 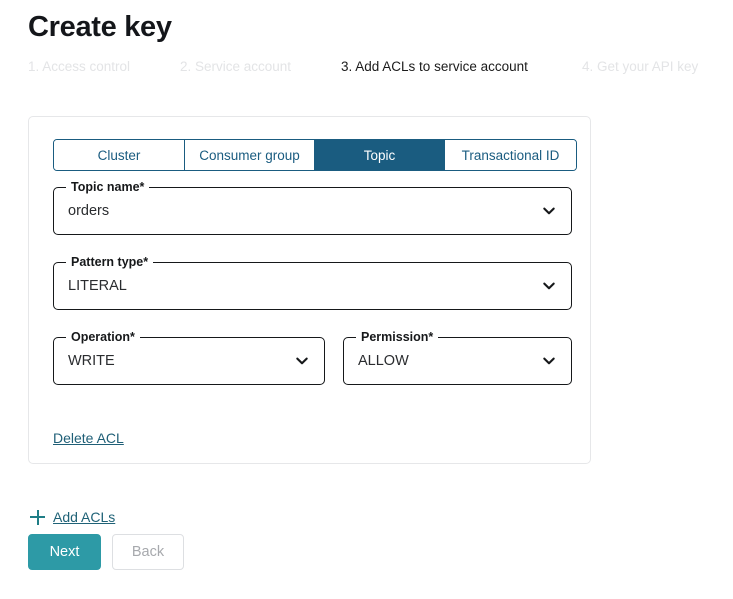 What do you see at coordinates (64, 552) in the screenshot?
I see `next-button: Next` at bounding box center [64, 552].